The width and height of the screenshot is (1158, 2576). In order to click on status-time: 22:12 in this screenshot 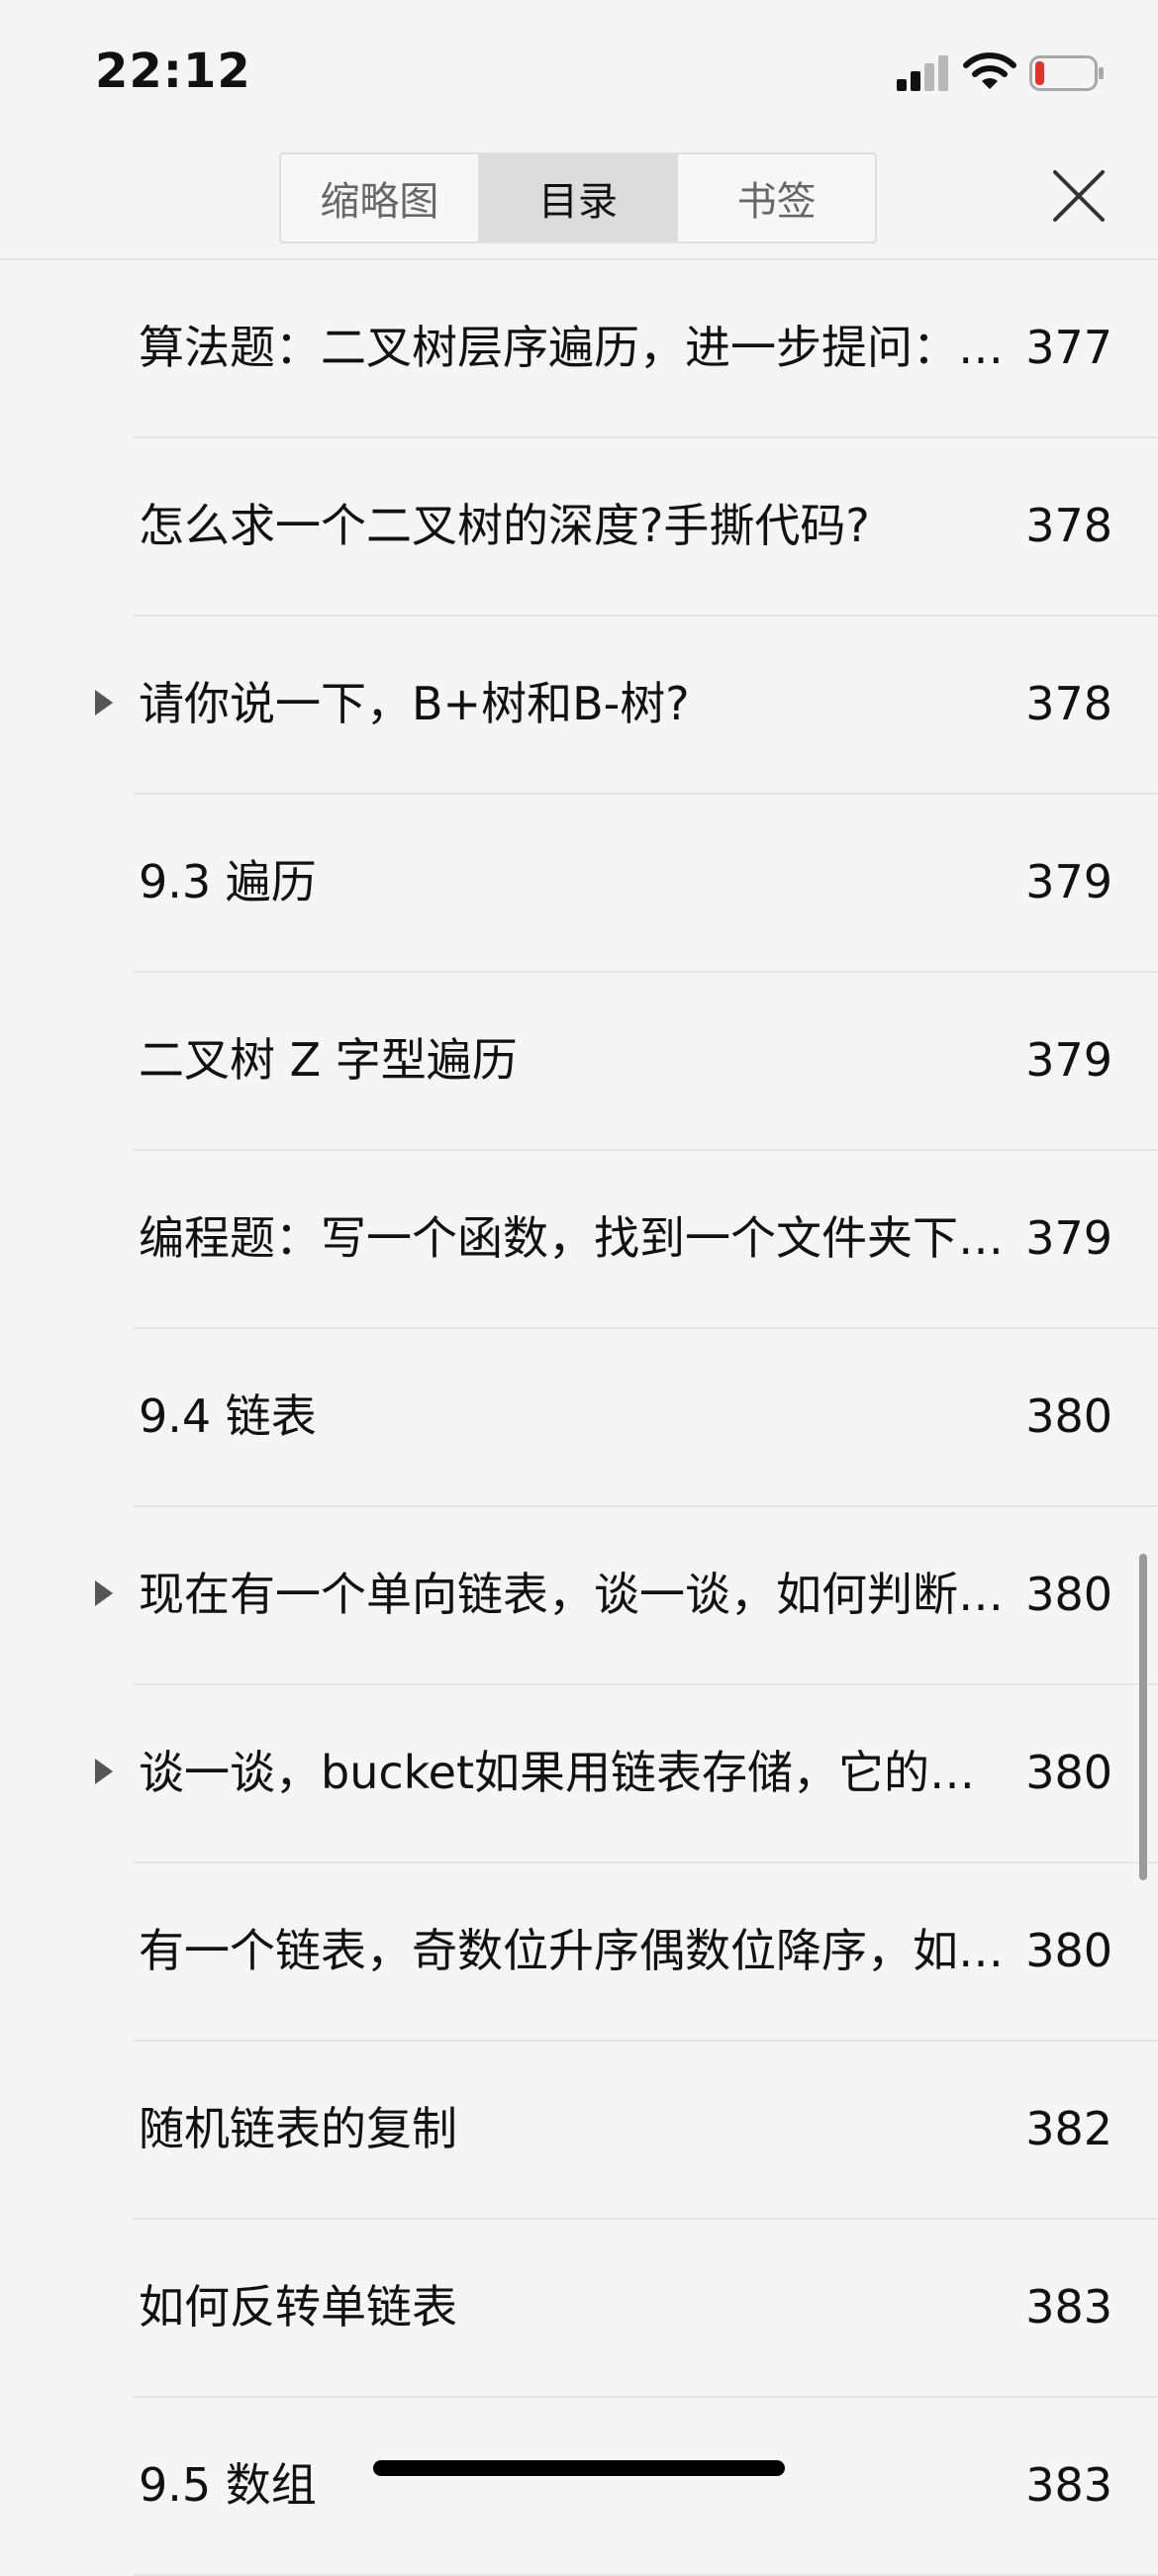, I will do `click(173, 71)`.